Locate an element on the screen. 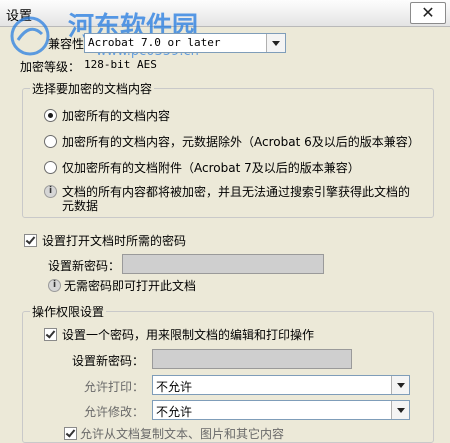  open-password-input is located at coordinates (223, 264).